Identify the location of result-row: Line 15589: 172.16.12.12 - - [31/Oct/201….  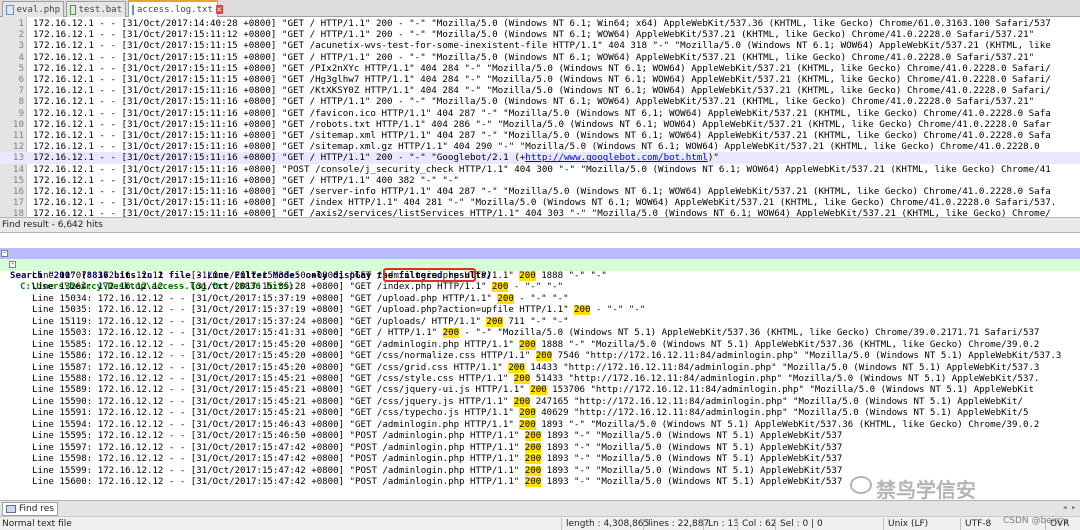
(540, 390).